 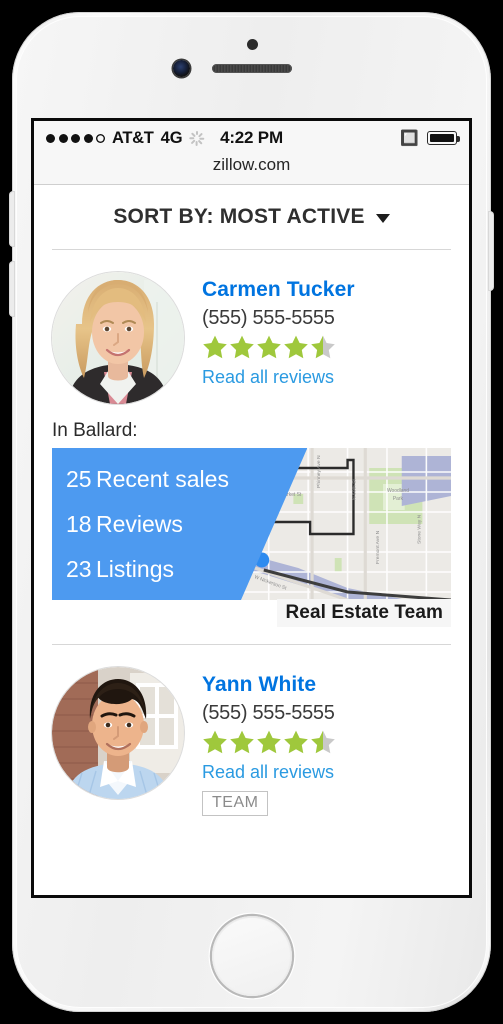 I want to click on front-camera-icon, so click(x=181, y=68).